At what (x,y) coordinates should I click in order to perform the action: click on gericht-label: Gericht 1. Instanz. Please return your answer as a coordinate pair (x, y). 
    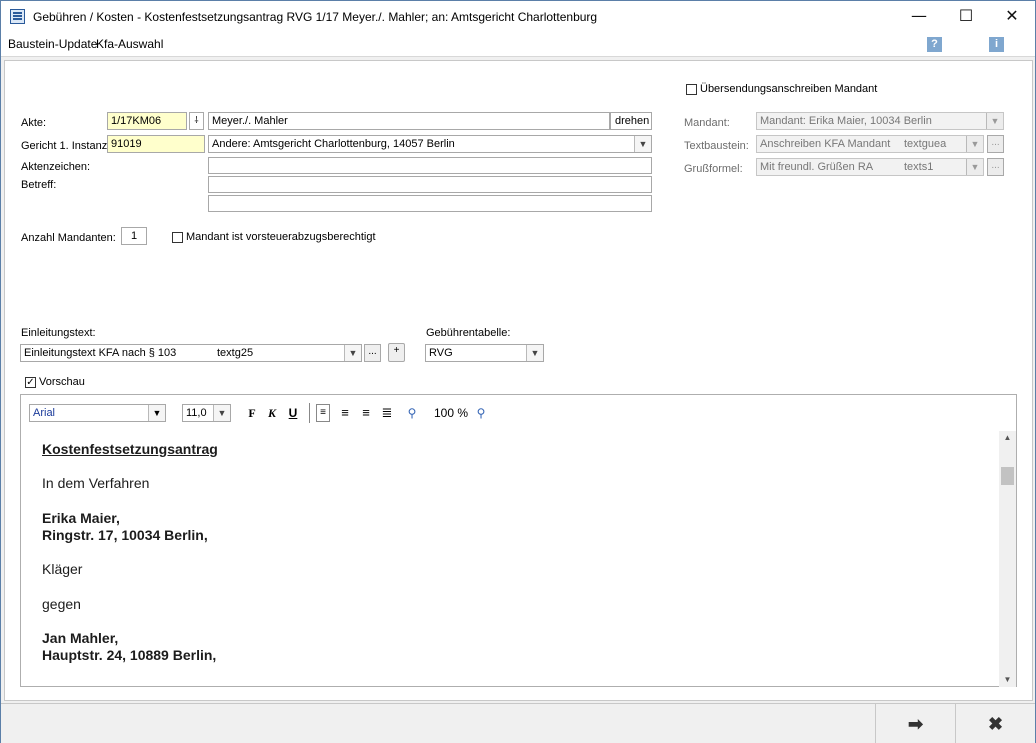
    Looking at the image, I should click on (64, 146).